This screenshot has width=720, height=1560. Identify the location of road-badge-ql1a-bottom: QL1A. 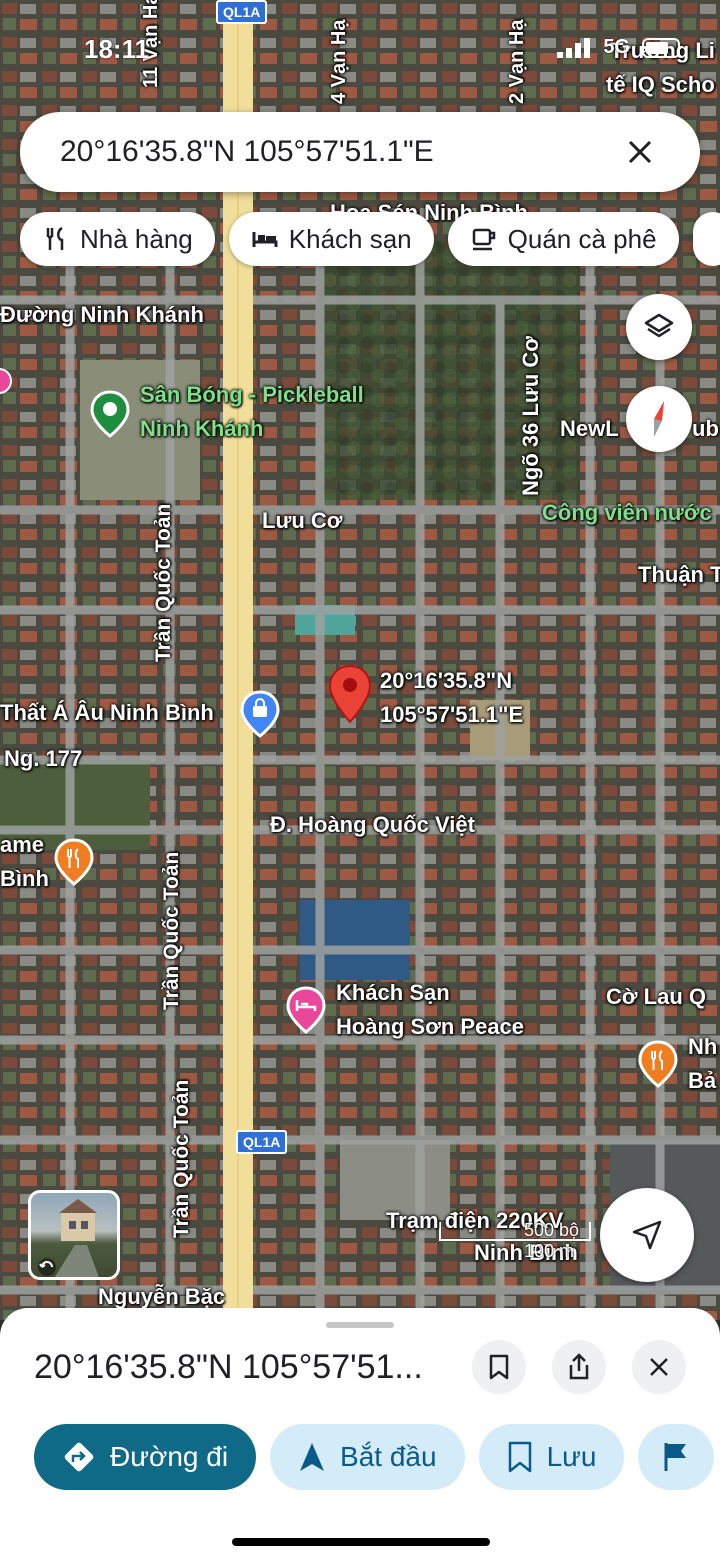
(262, 1142).